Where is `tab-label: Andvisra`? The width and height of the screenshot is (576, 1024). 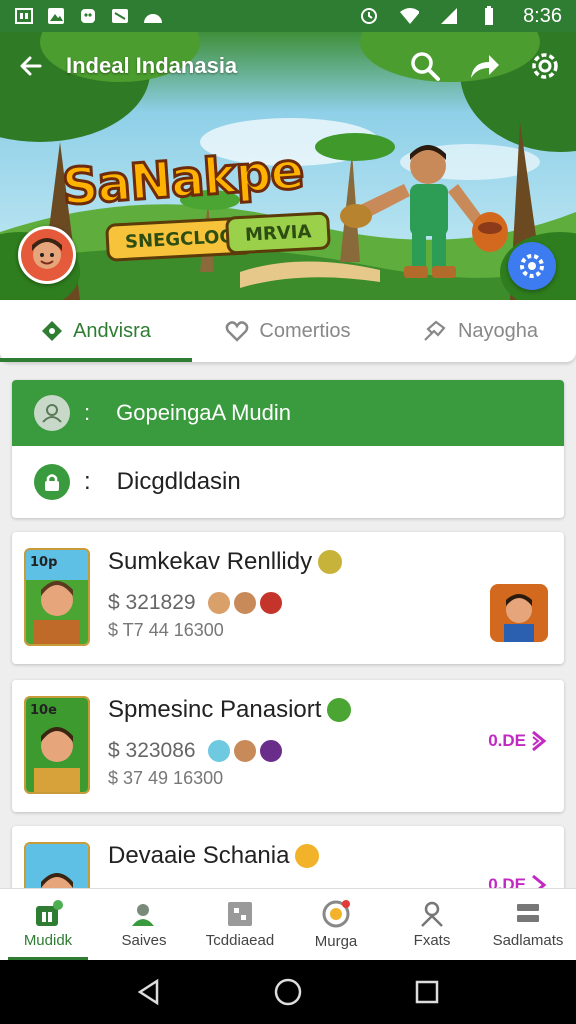
tab-label: Andvisra is located at coordinates (112, 330).